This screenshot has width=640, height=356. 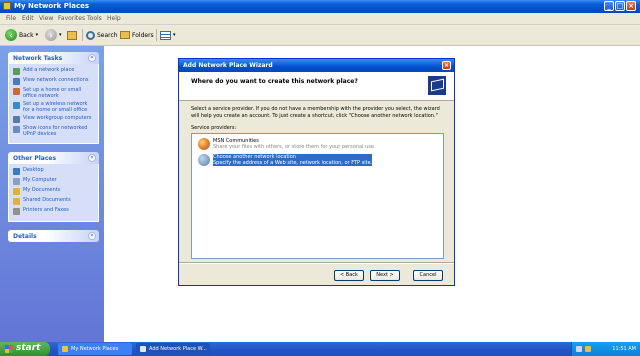 What do you see at coordinates (428, 275) in the screenshot?
I see `cancel-button: Cancel` at bounding box center [428, 275].